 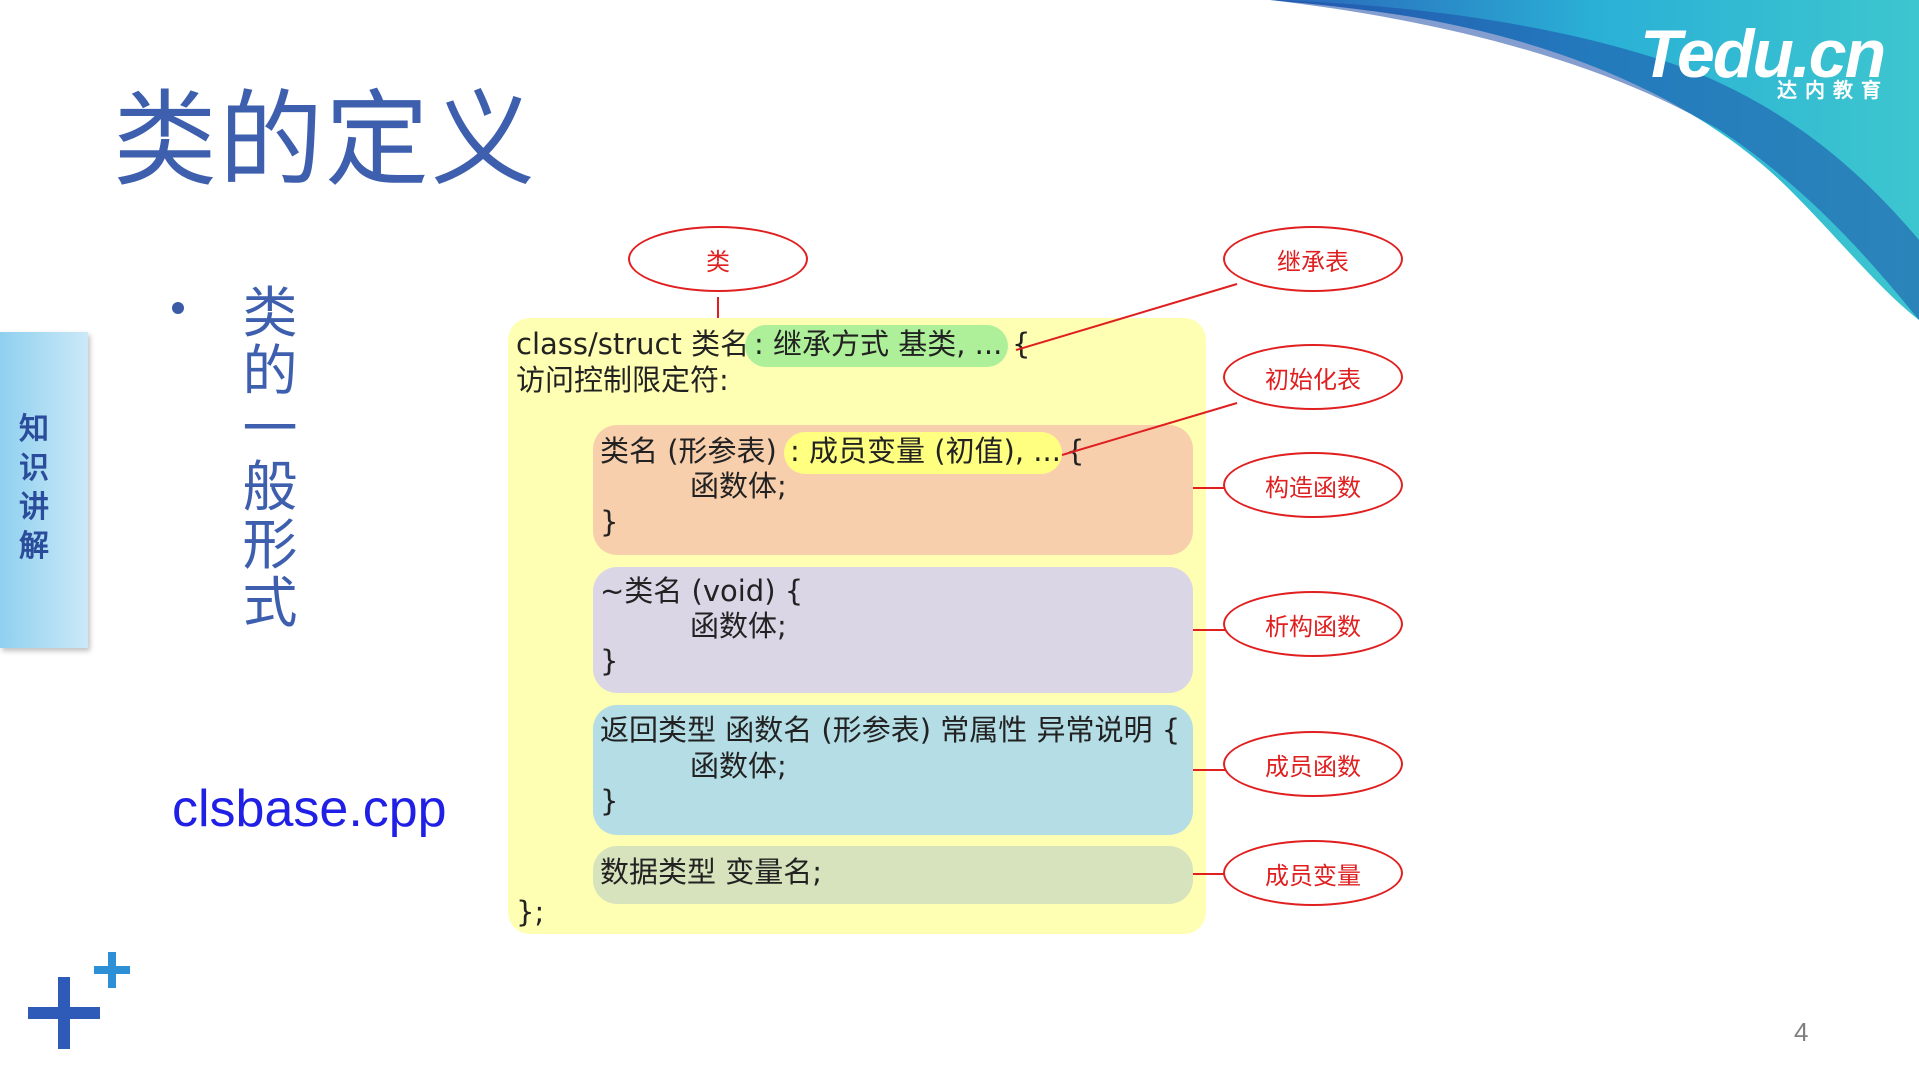 What do you see at coordinates (1313, 377) in the screenshot?
I see `label-init-list: 初始化表` at bounding box center [1313, 377].